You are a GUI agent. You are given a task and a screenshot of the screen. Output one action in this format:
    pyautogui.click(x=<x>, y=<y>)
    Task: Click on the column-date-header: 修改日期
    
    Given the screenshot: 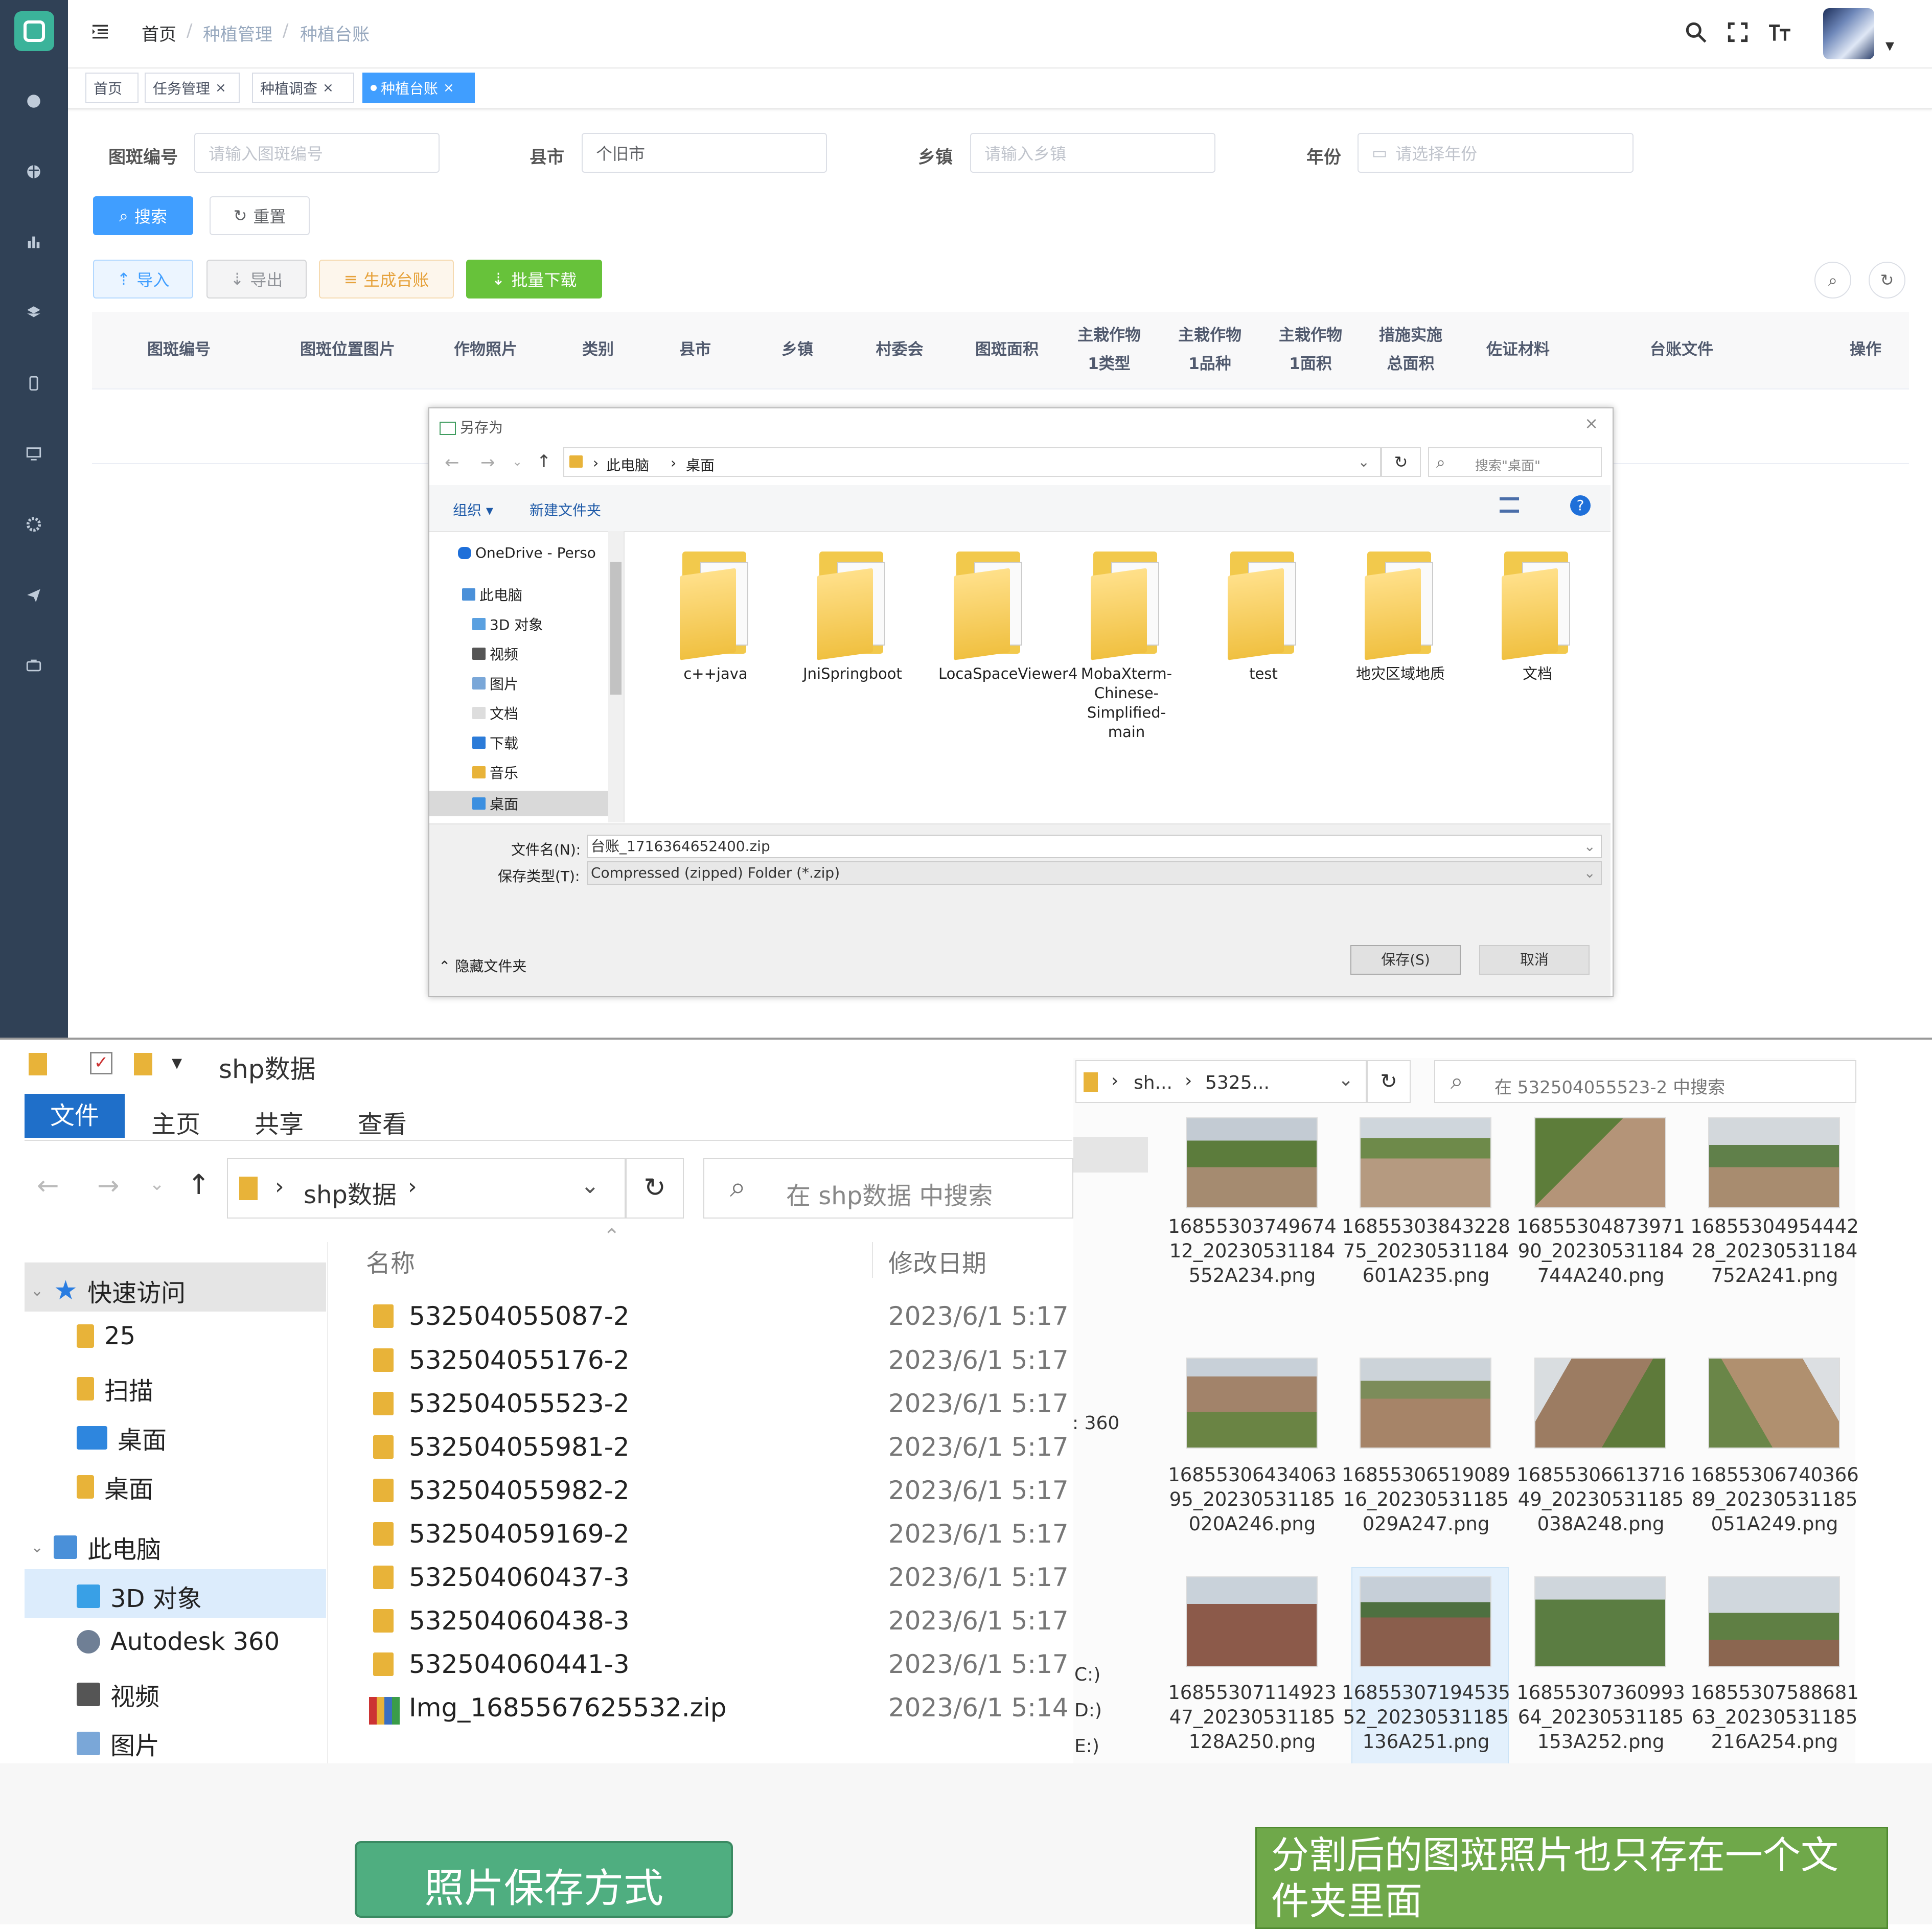 What is the action you would take?
    pyautogui.click(x=937, y=1261)
    